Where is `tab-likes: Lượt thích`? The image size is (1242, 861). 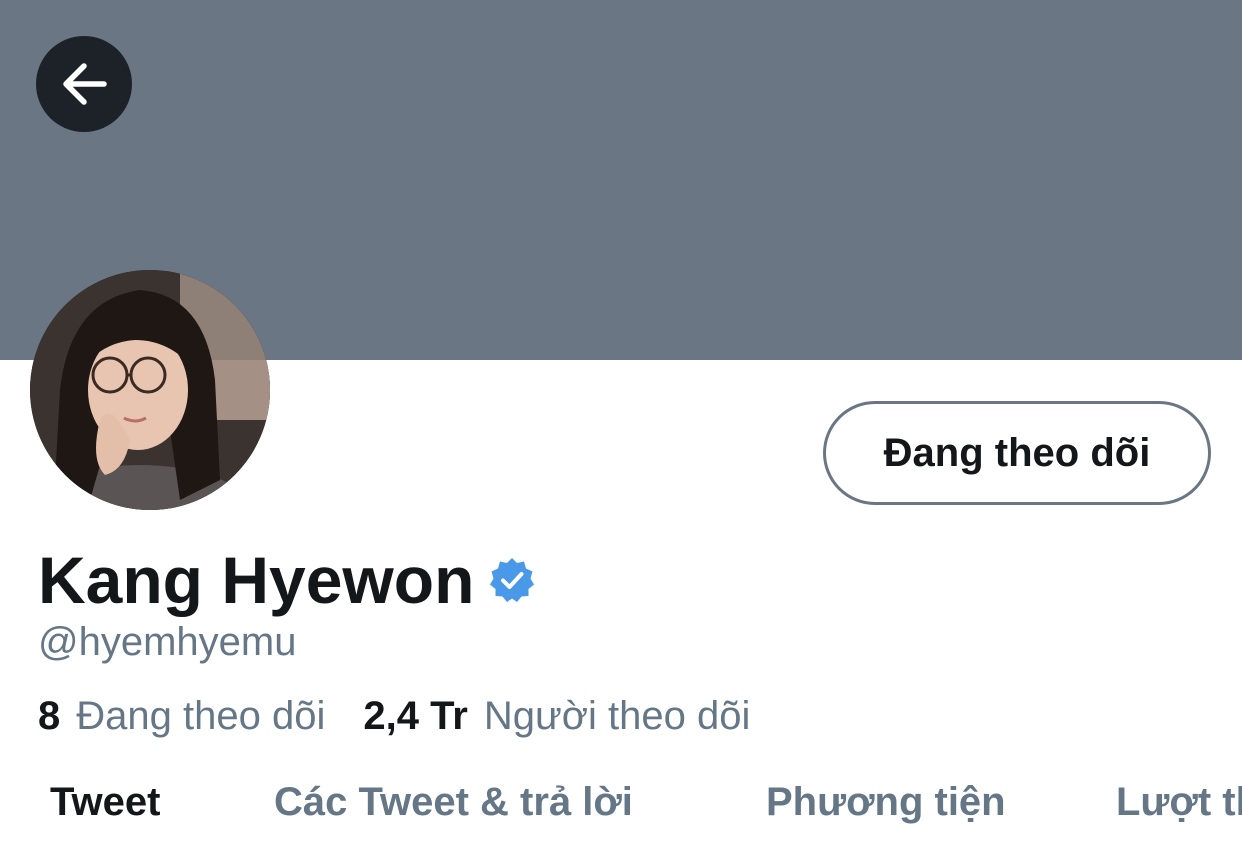 tab-likes: Lượt thích is located at coordinates (1179, 802).